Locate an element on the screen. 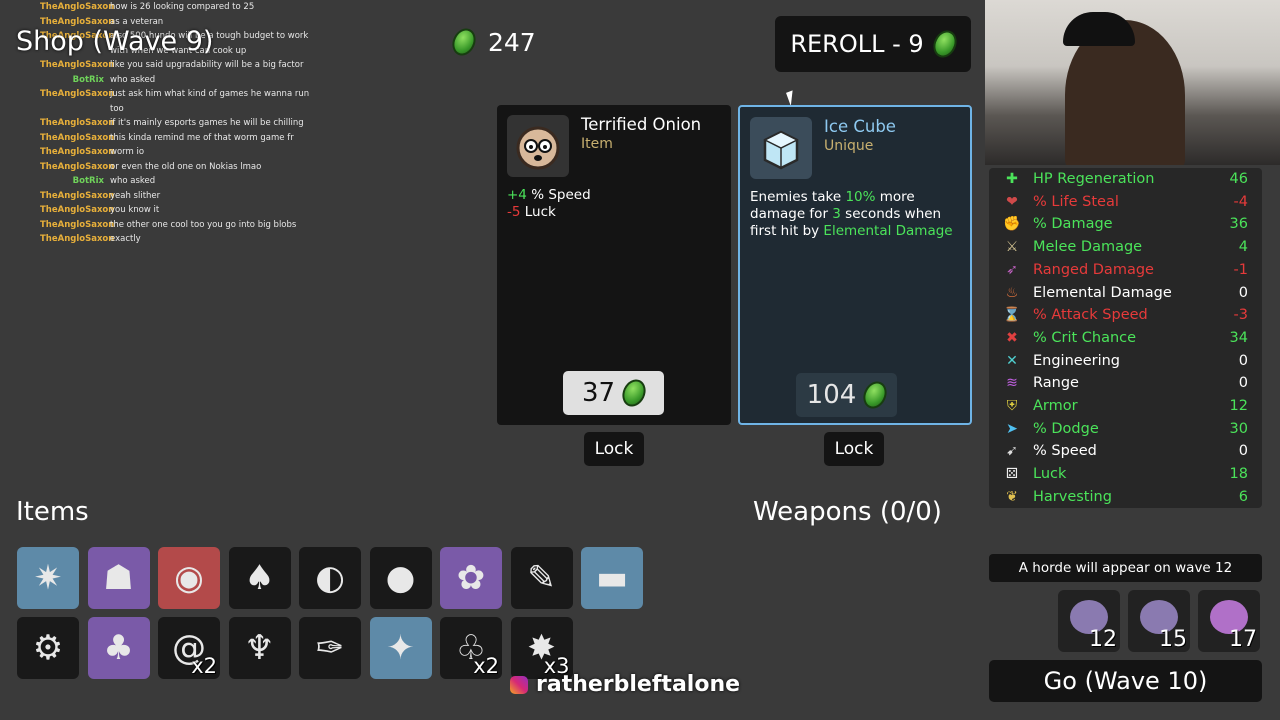 Image resolution: width=1280 pixels, height=720 pixels. clover-icon: ♣ is located at coordinates (118, 648).